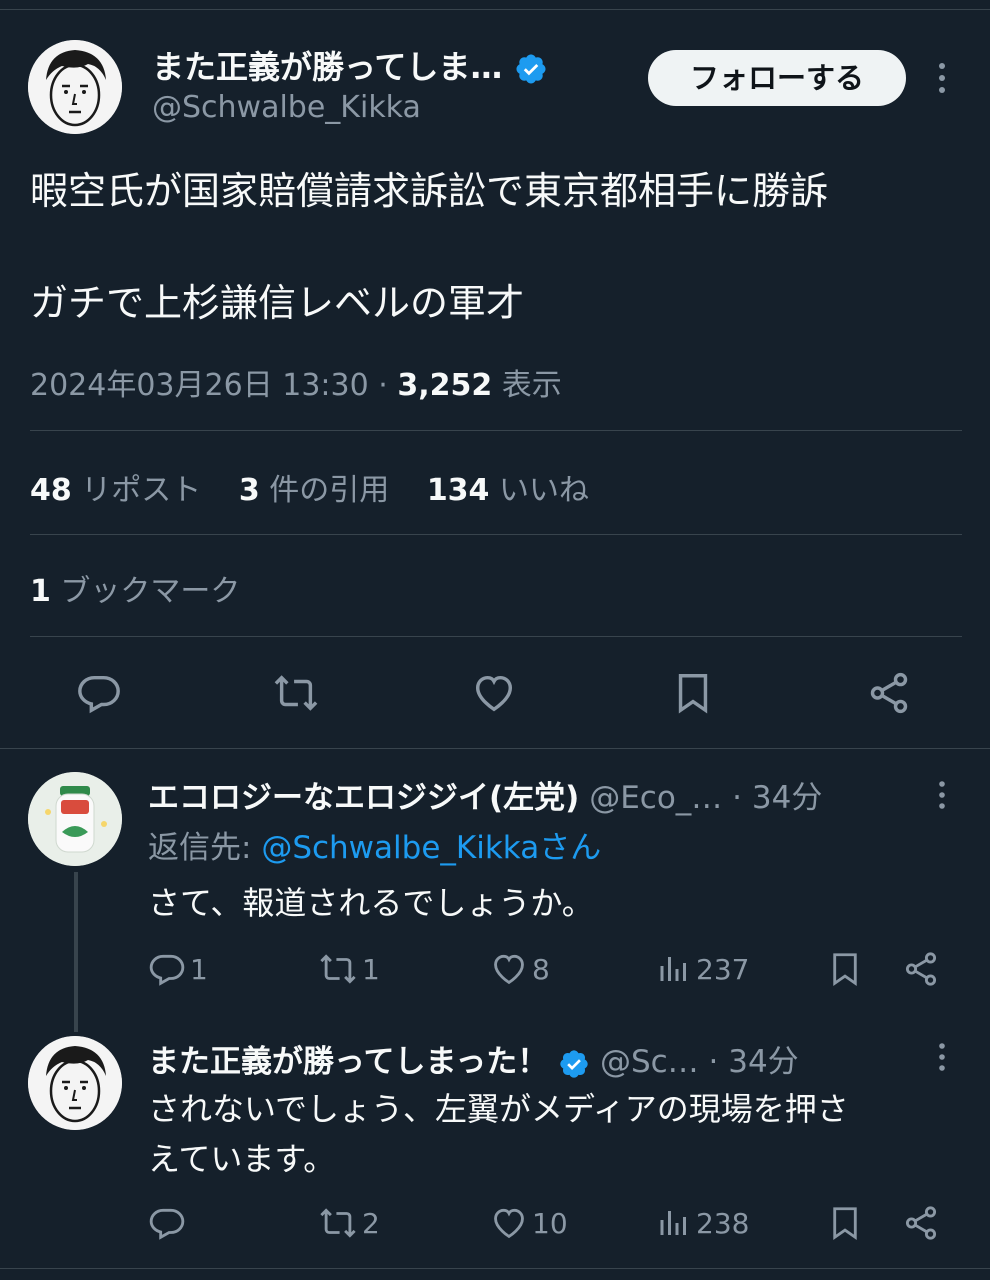  I want to click on reply1-author-name: エコロジーなエロジジイ(左党), so click(363, 798).